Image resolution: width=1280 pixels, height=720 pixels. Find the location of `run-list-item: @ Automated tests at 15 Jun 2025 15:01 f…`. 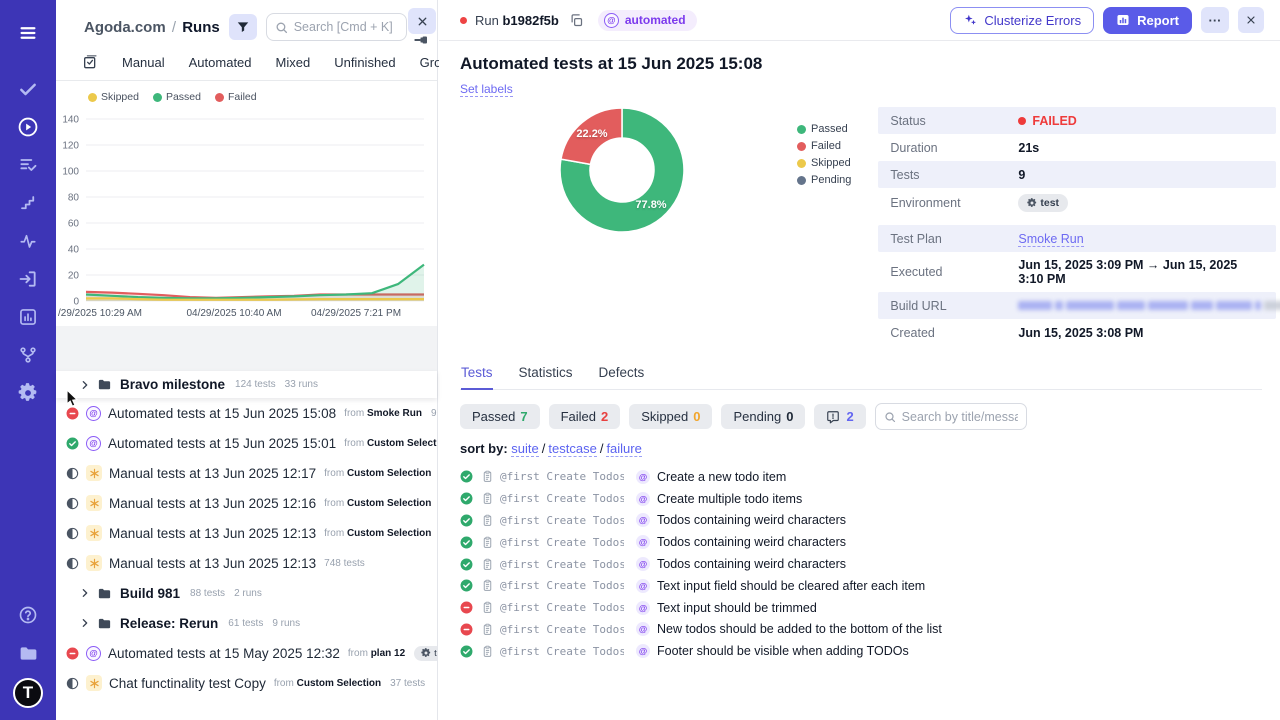

run-list-item: @ Automated tests at 15 Jun 2025 15:01 f… is located at coordinates (246, 443).